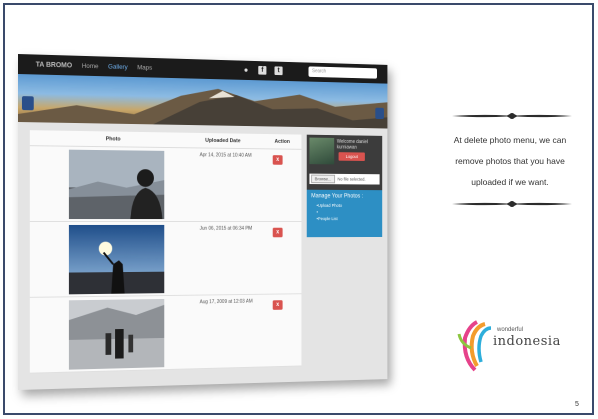 Image resolution: width=598 pixels, height=419 pixels. Describe the element at coordinates (510, 330) in the screenshot. I see `logo-wonderful-text: wonderful` at that location.